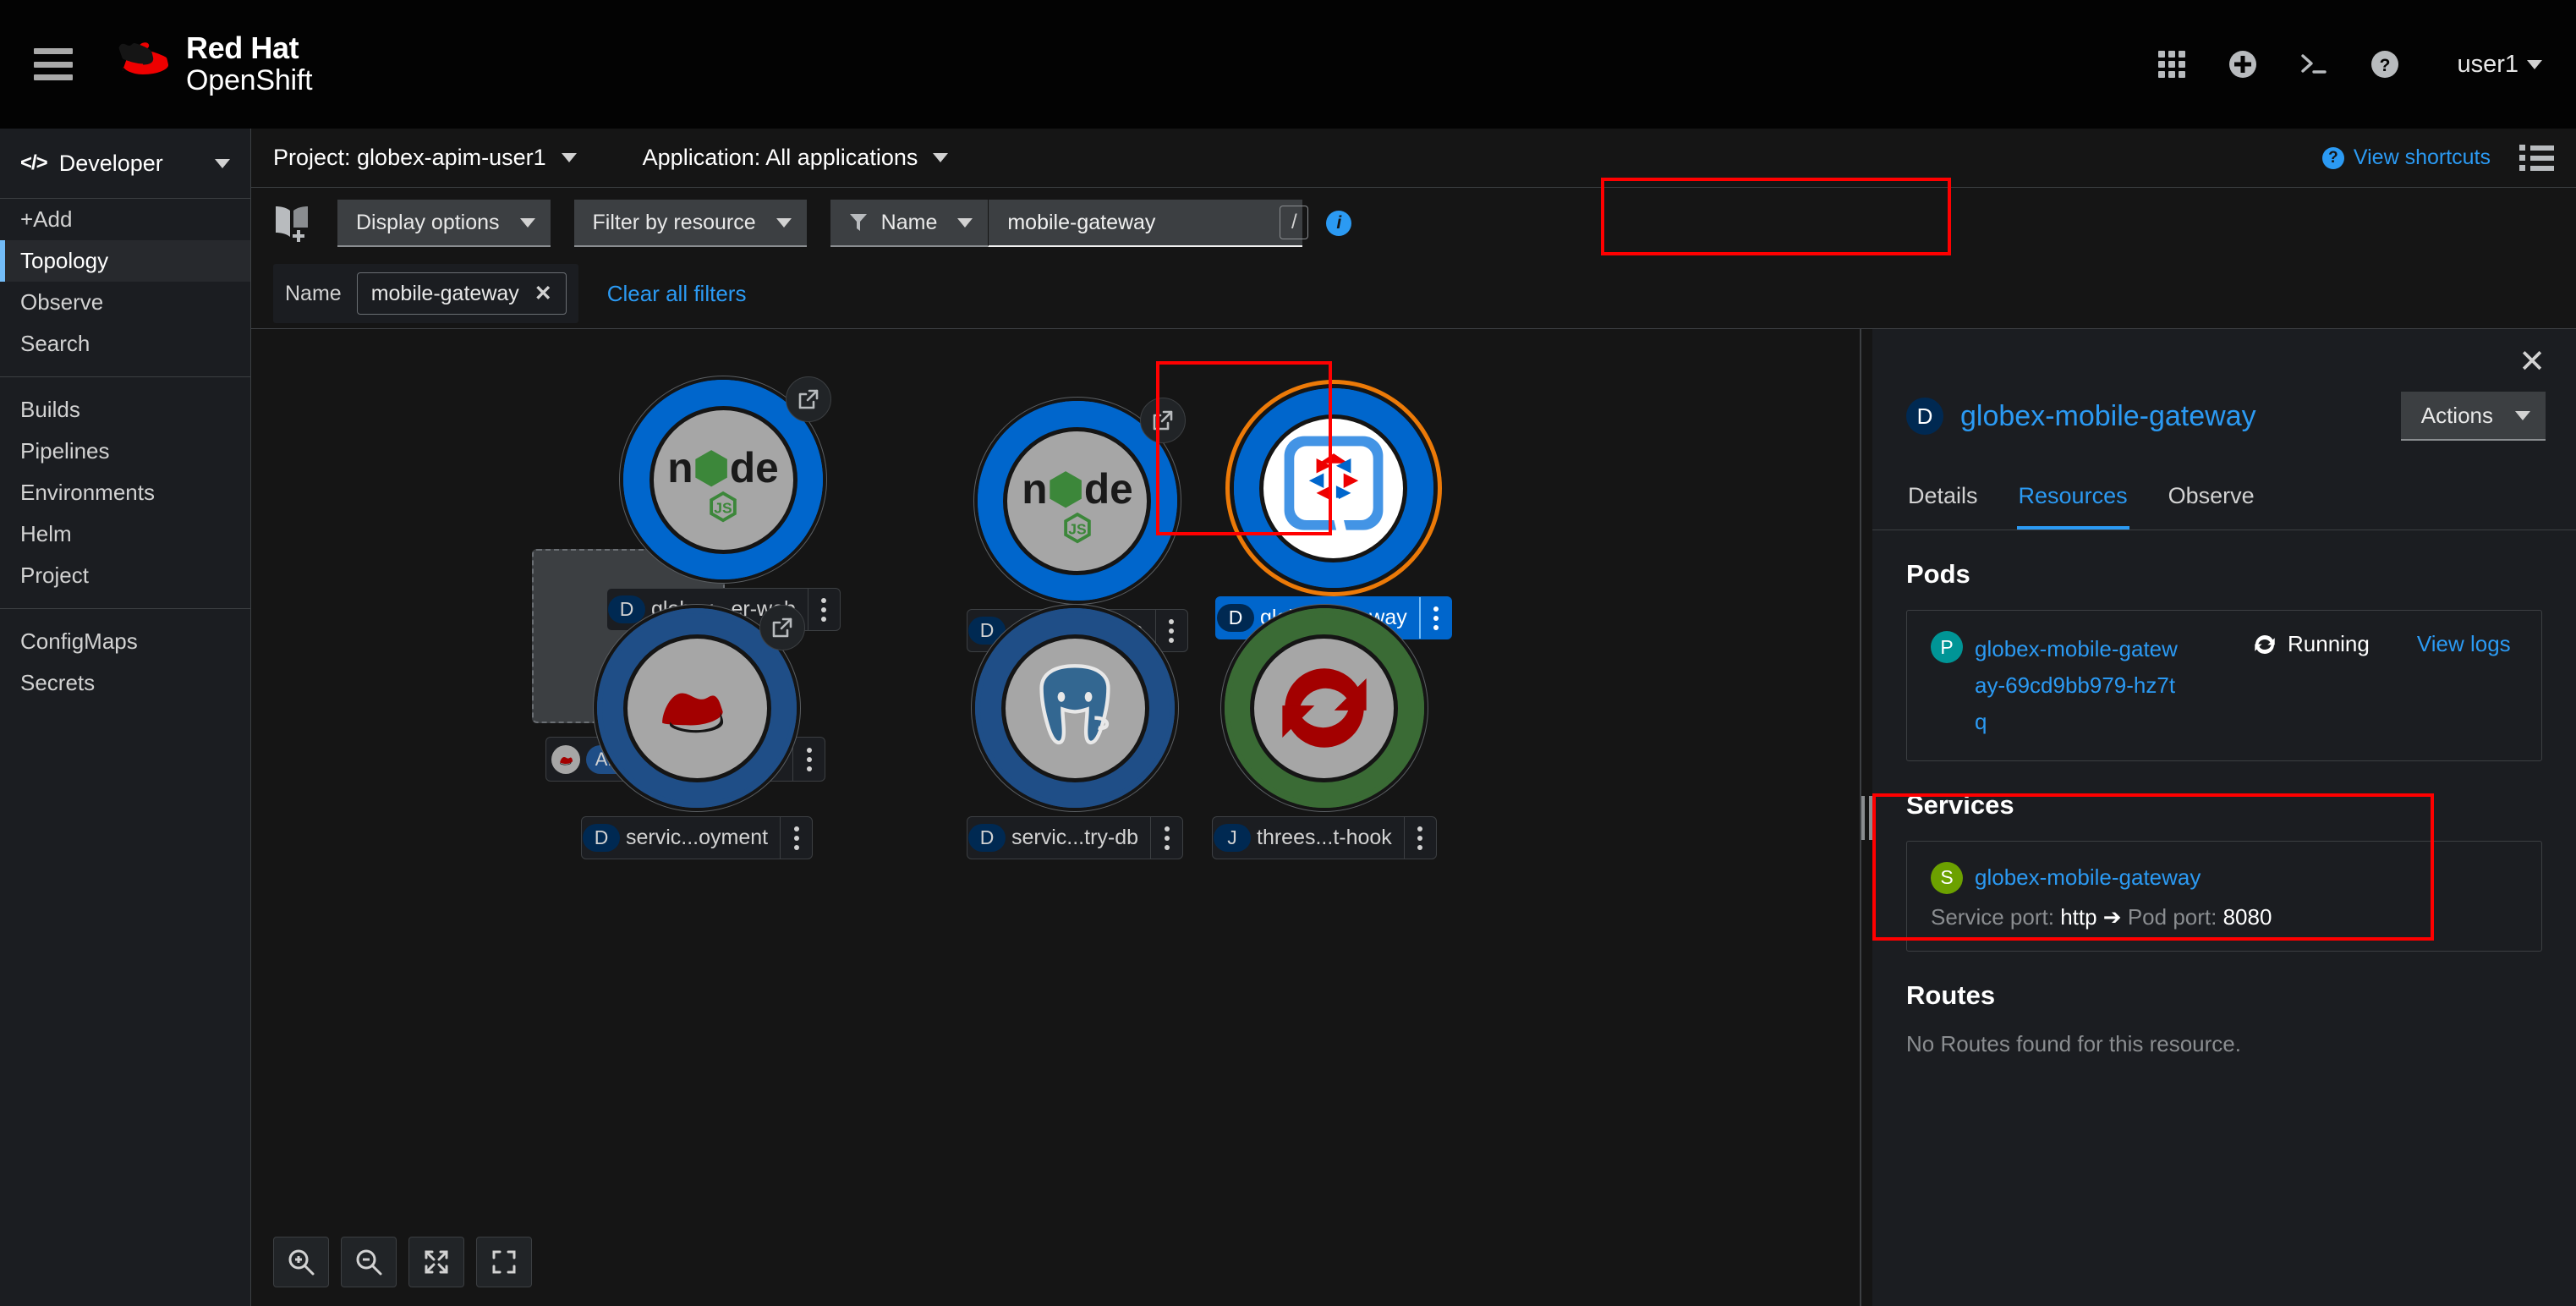 The image size is (2576, 1306). I want to click on sidebar-item-configmaps: ConfigMaps, so click(125, 641).